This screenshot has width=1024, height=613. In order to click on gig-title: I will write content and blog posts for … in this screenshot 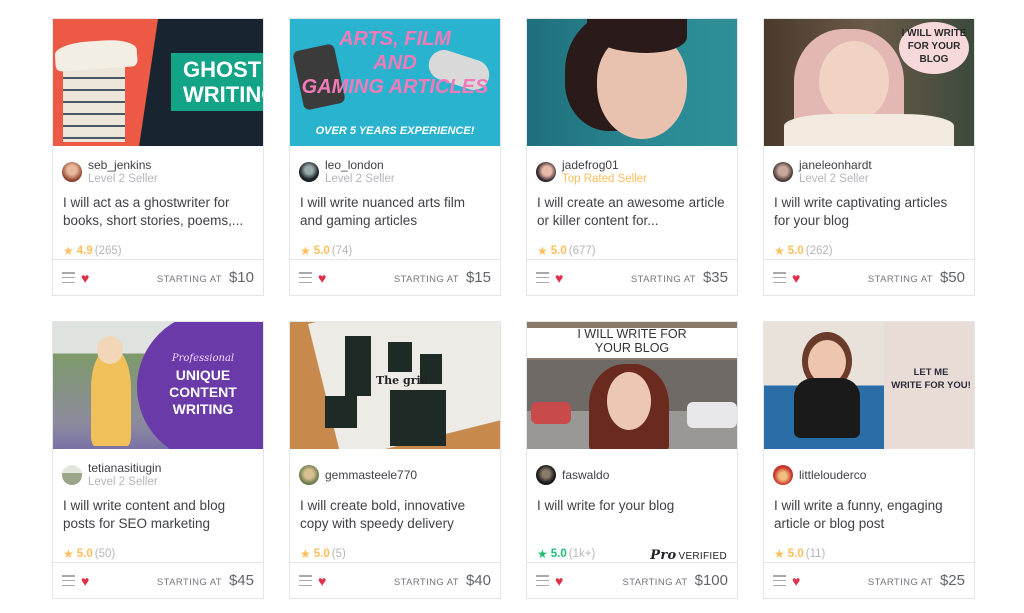, I will do `click(158, 516)`.